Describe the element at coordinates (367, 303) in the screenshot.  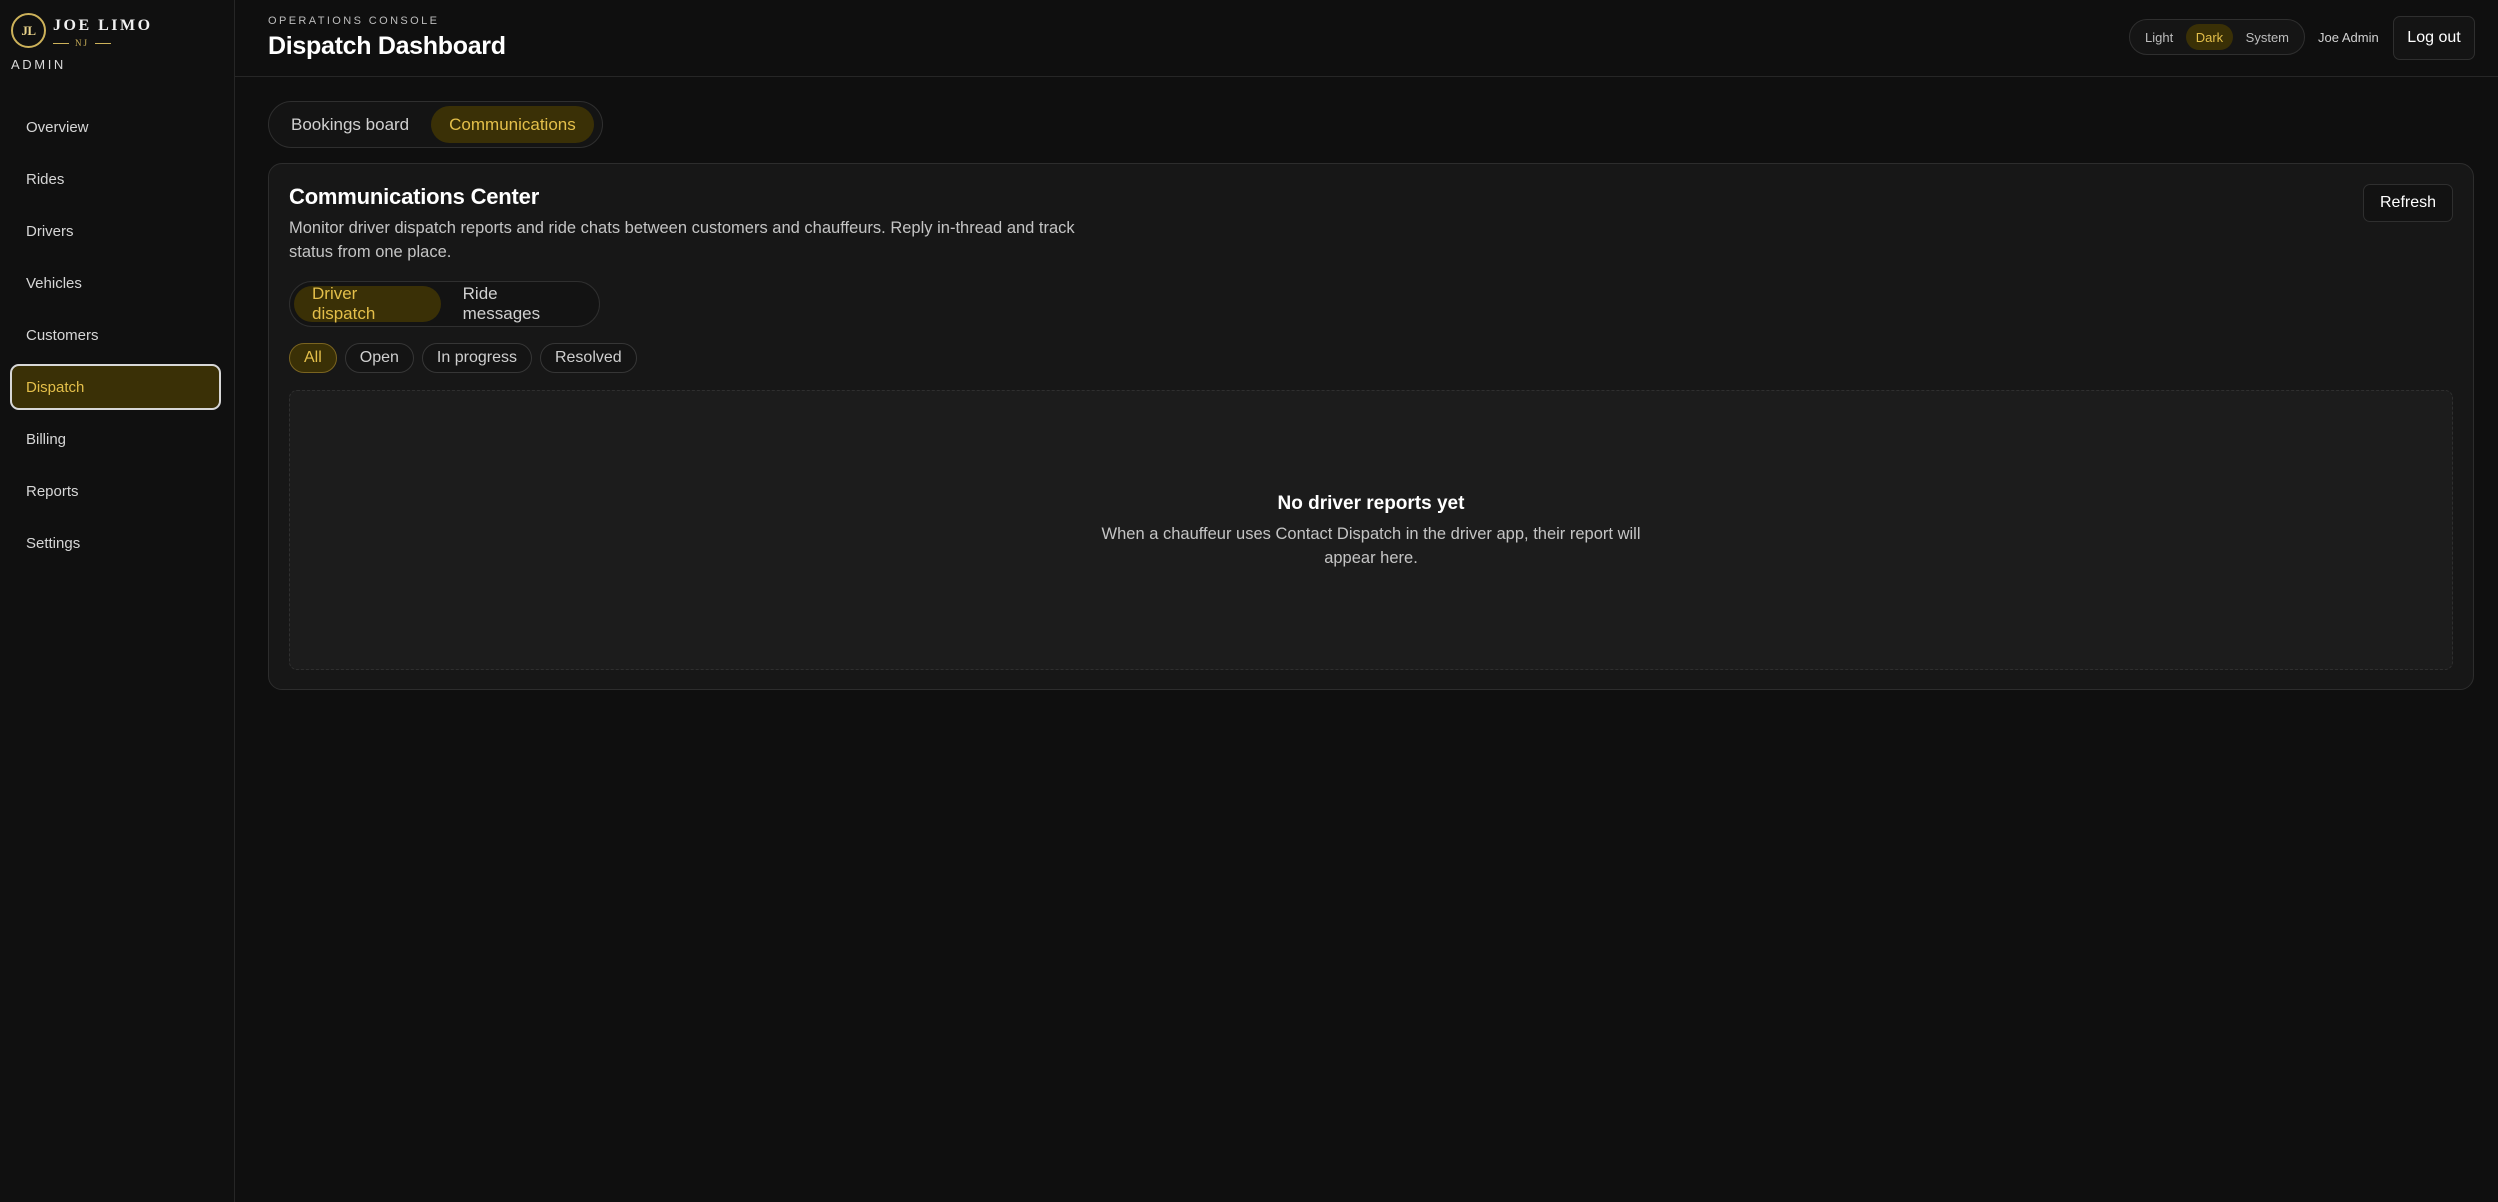
I see `tab-driver-dispatch: Driver dispatch` at that location.